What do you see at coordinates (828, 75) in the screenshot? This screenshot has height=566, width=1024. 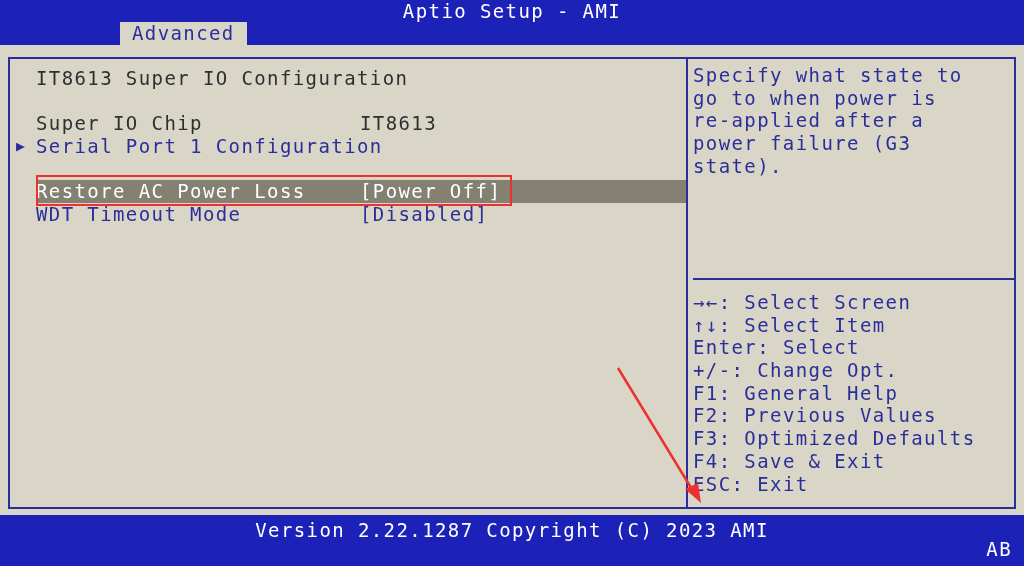 I see `help-text: Specify what state to` at bounding box center [828, 75].